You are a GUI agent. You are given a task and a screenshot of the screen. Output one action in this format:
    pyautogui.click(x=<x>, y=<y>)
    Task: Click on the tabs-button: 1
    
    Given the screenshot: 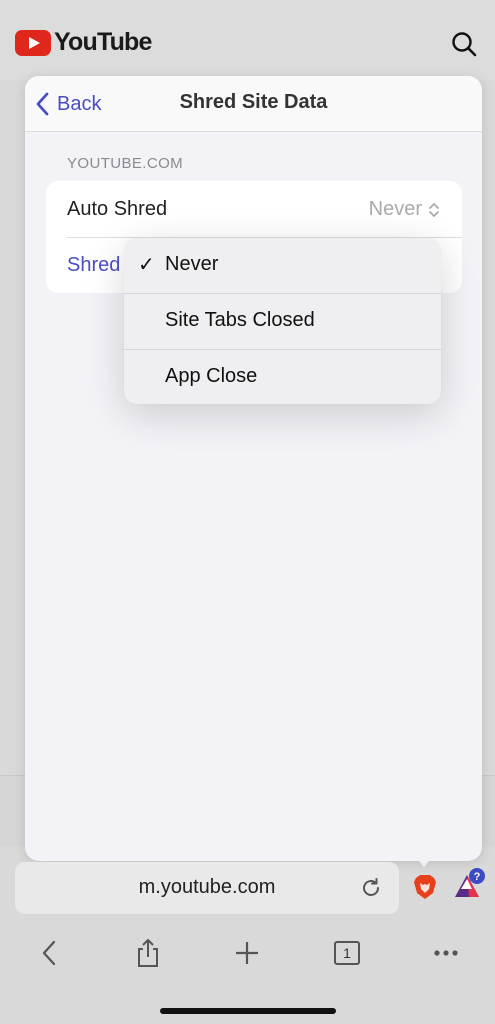 What is the action you would take?
    pyautogui.click(x=347, y=953)
    